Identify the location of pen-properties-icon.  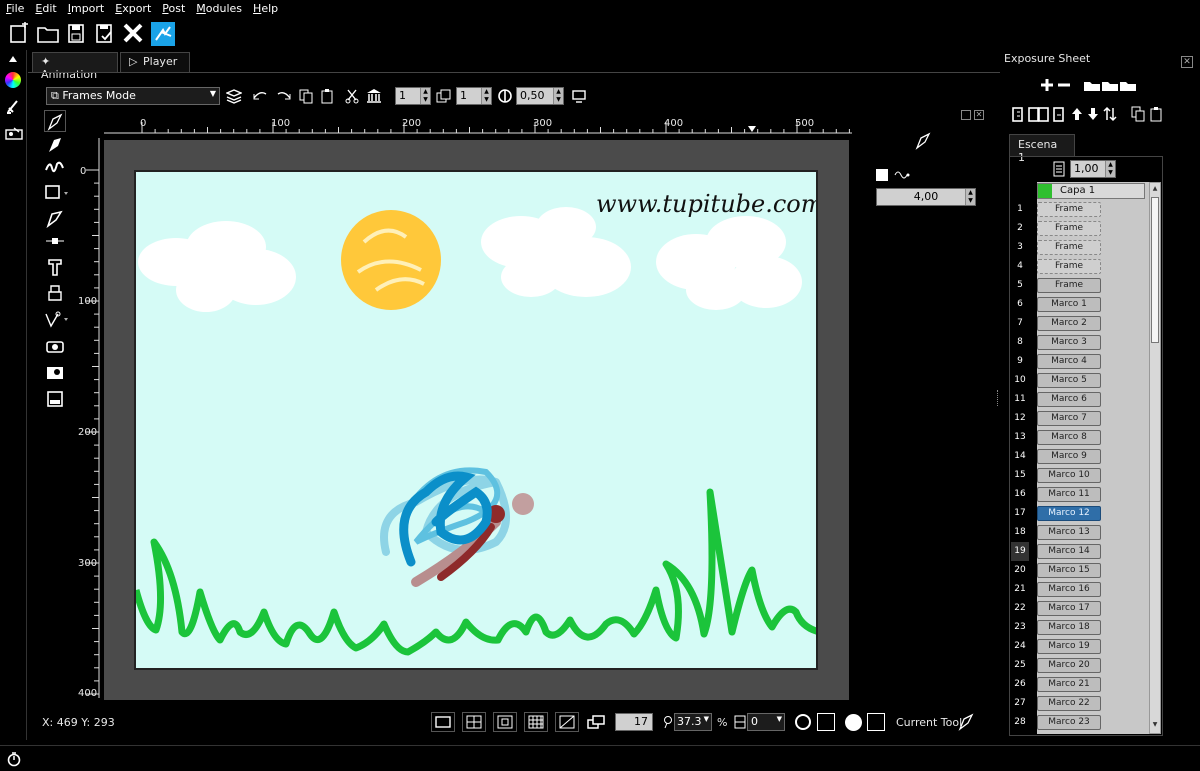
(13, 106).